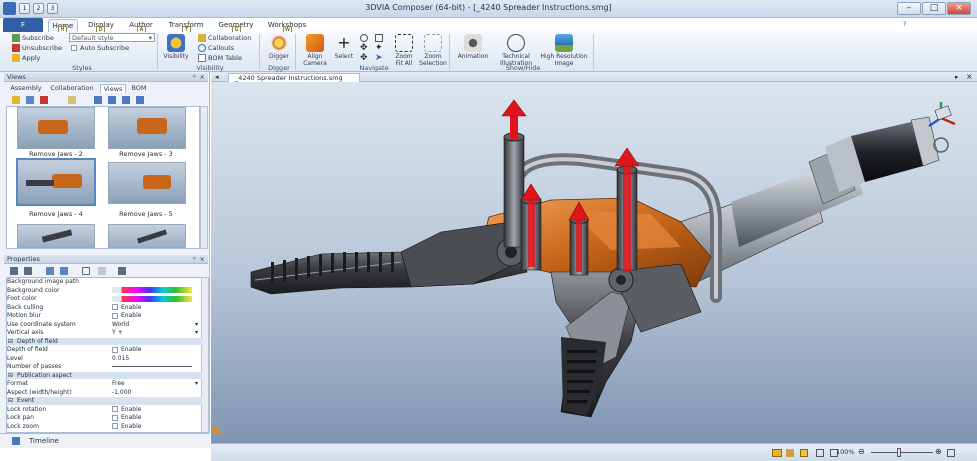 The width and height of the screenshot is (977, 461). Describe the element at coordinates (102, 271) in the screenshot. I see `edit-icon` at that location.